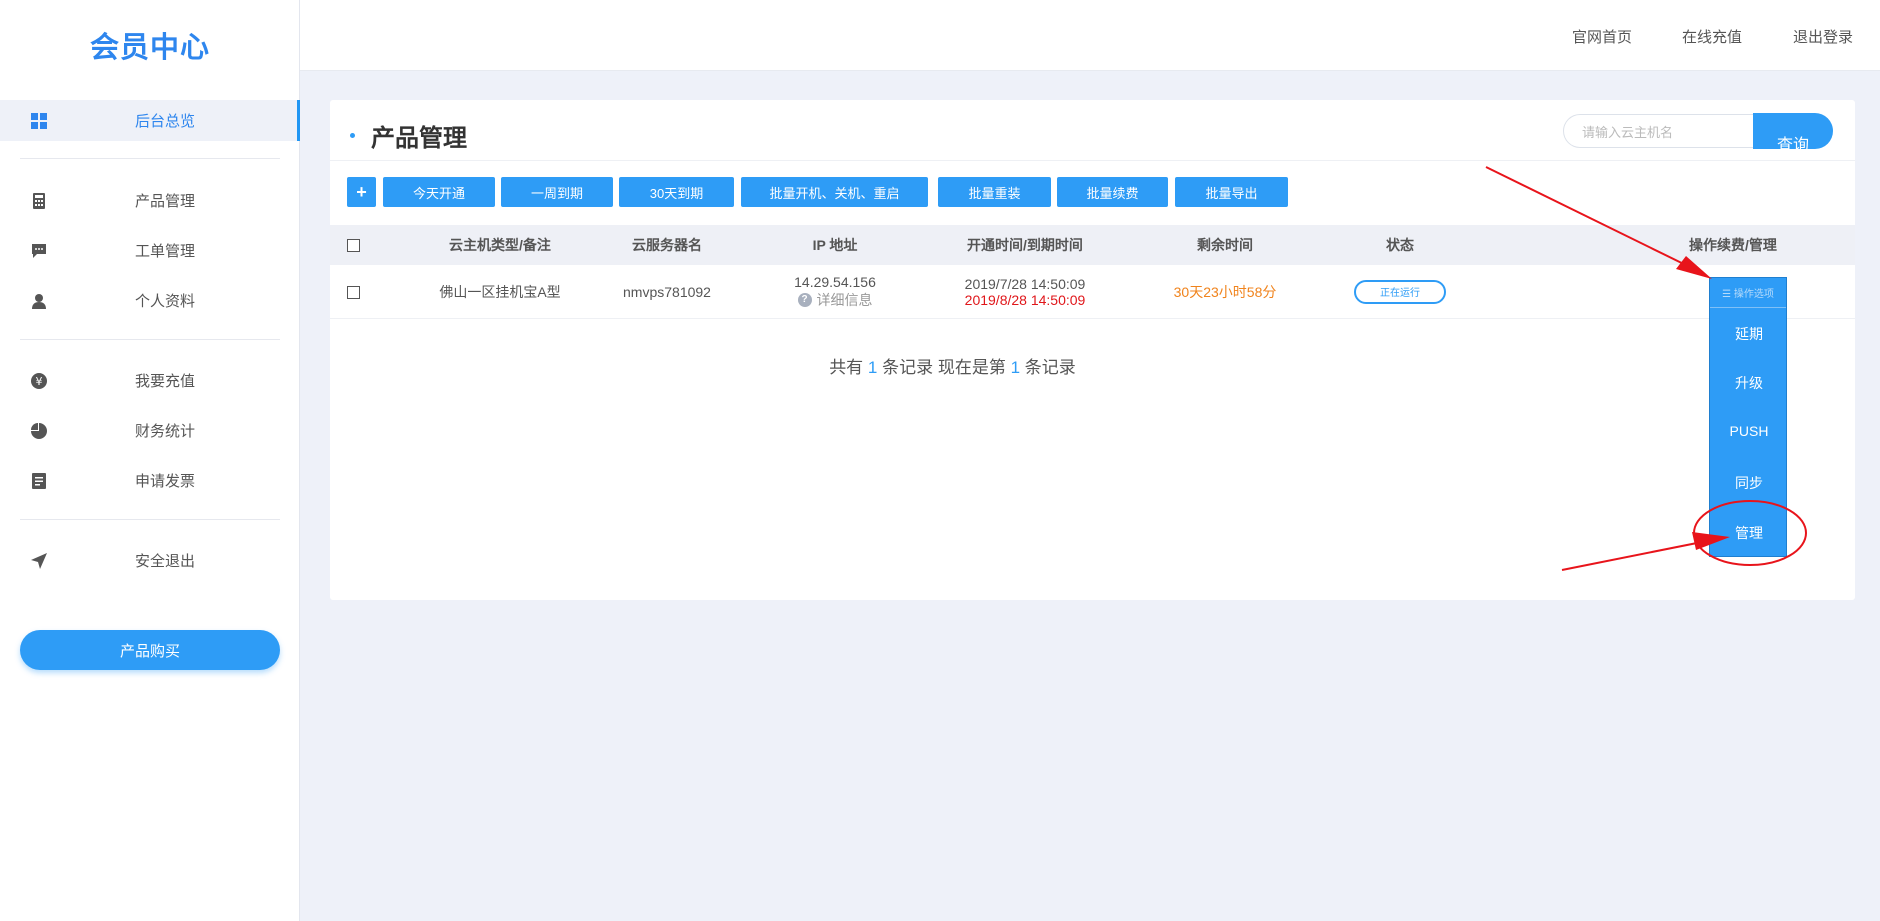 Image resolution: width=1880 pixels, height=921 pixels. What do you see at coordinates (165, 121) in the screenshot?
I see `sidebar-item-label: 后台总览` at bounding box center [165, 121].